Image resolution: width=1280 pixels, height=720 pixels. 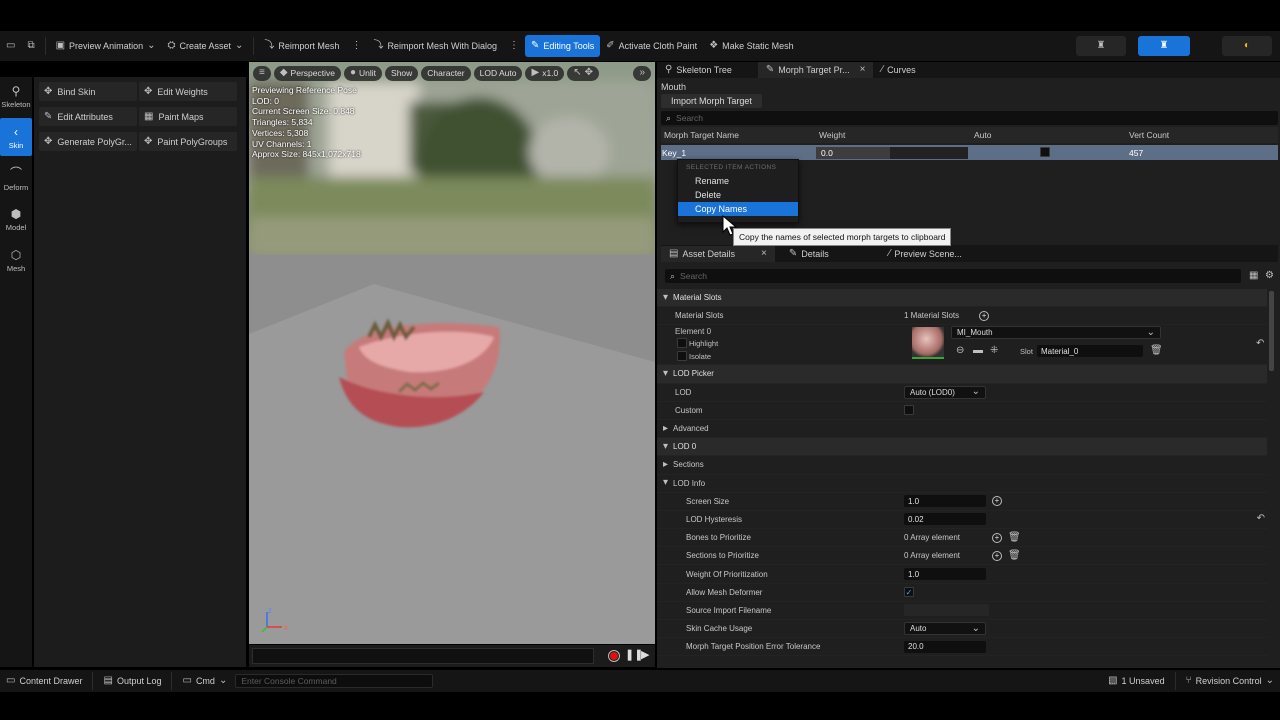 I want to click on copy-names-menu-item: Copy Names, so click(x=738, y=209).